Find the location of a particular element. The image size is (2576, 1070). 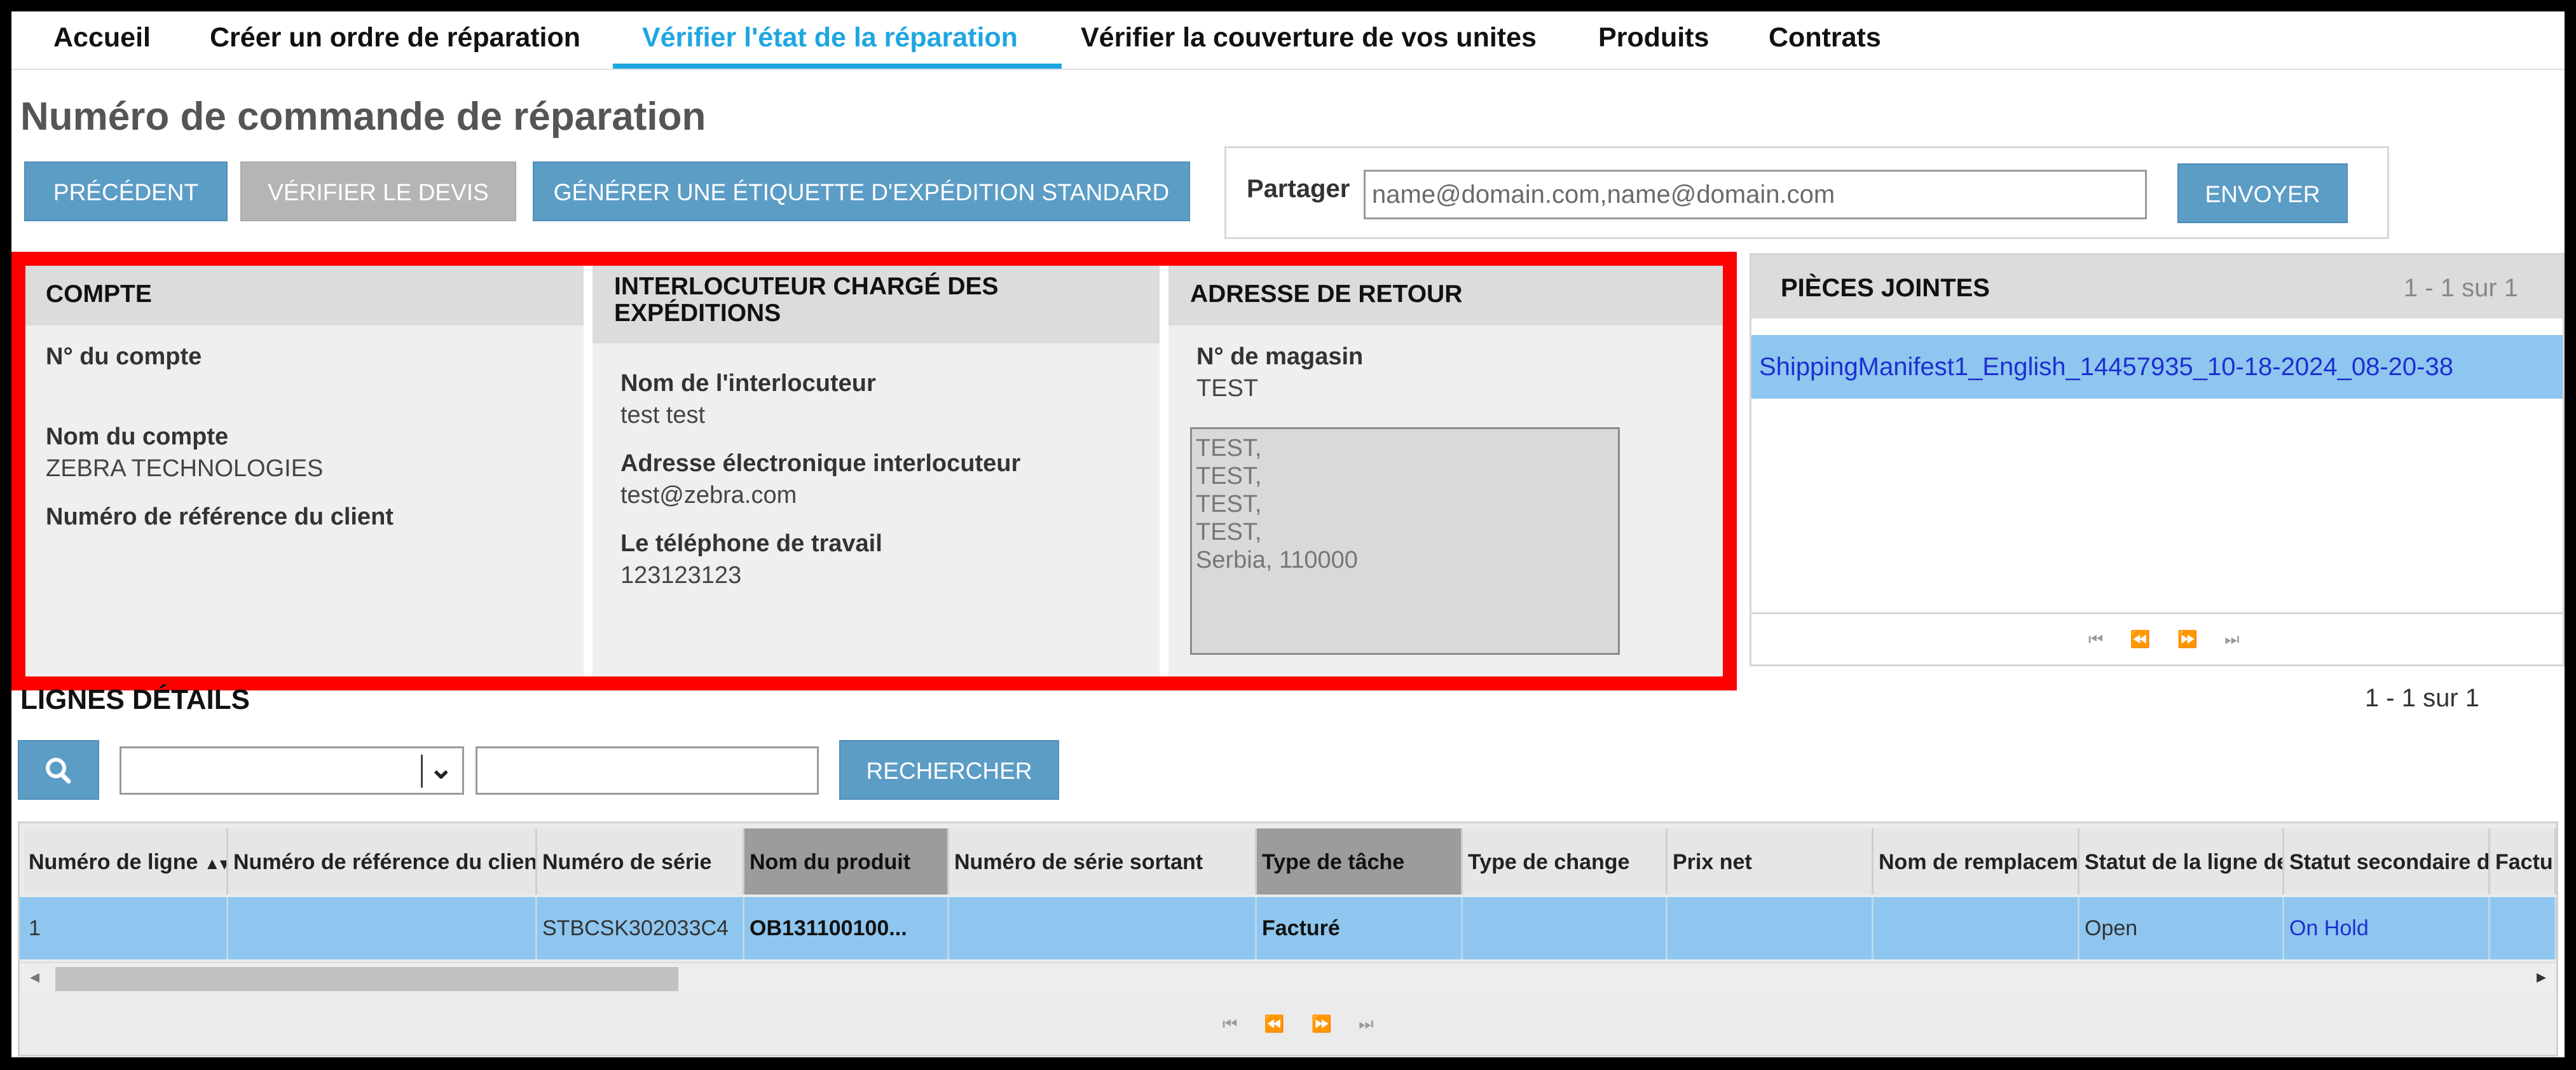

col-header-replacement-name: Nom de remplacement is located at coordinates (1976, 861).